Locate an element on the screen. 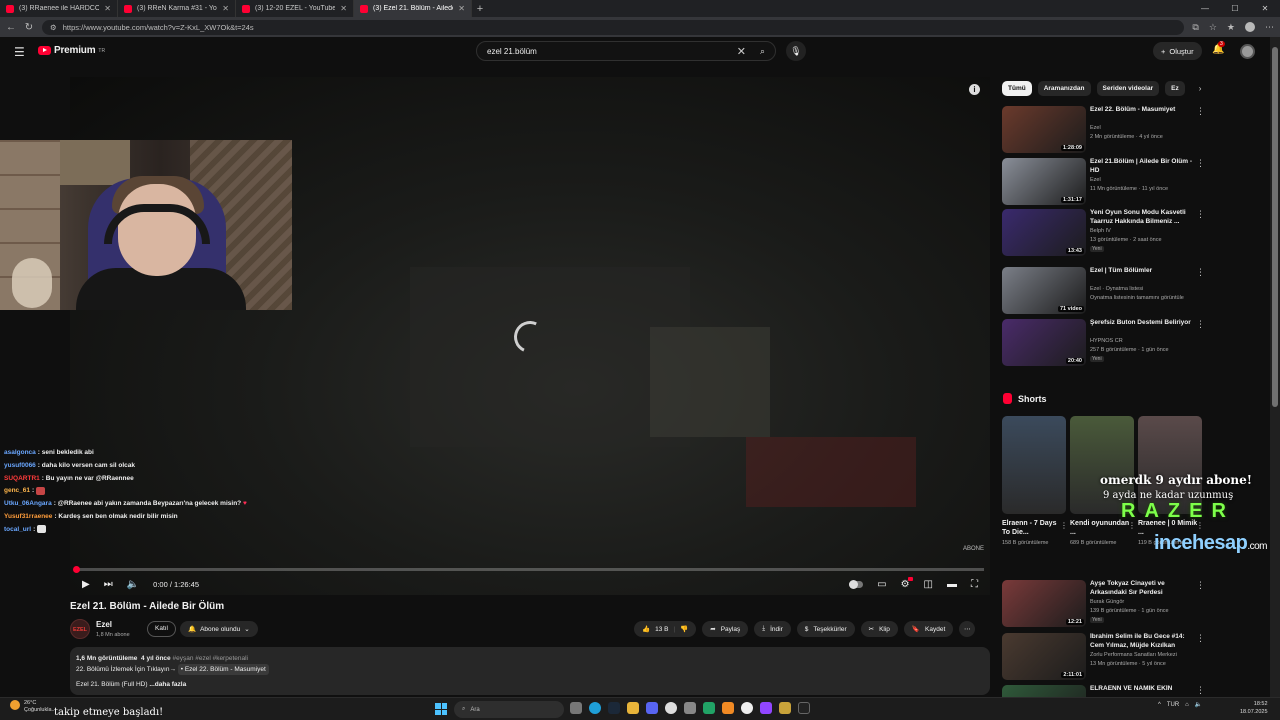 The image size is (1280, 720). browser-tab: (3) RRaenee ile HARDCORE MİNE ✕ is located at coordinates (59, 8).